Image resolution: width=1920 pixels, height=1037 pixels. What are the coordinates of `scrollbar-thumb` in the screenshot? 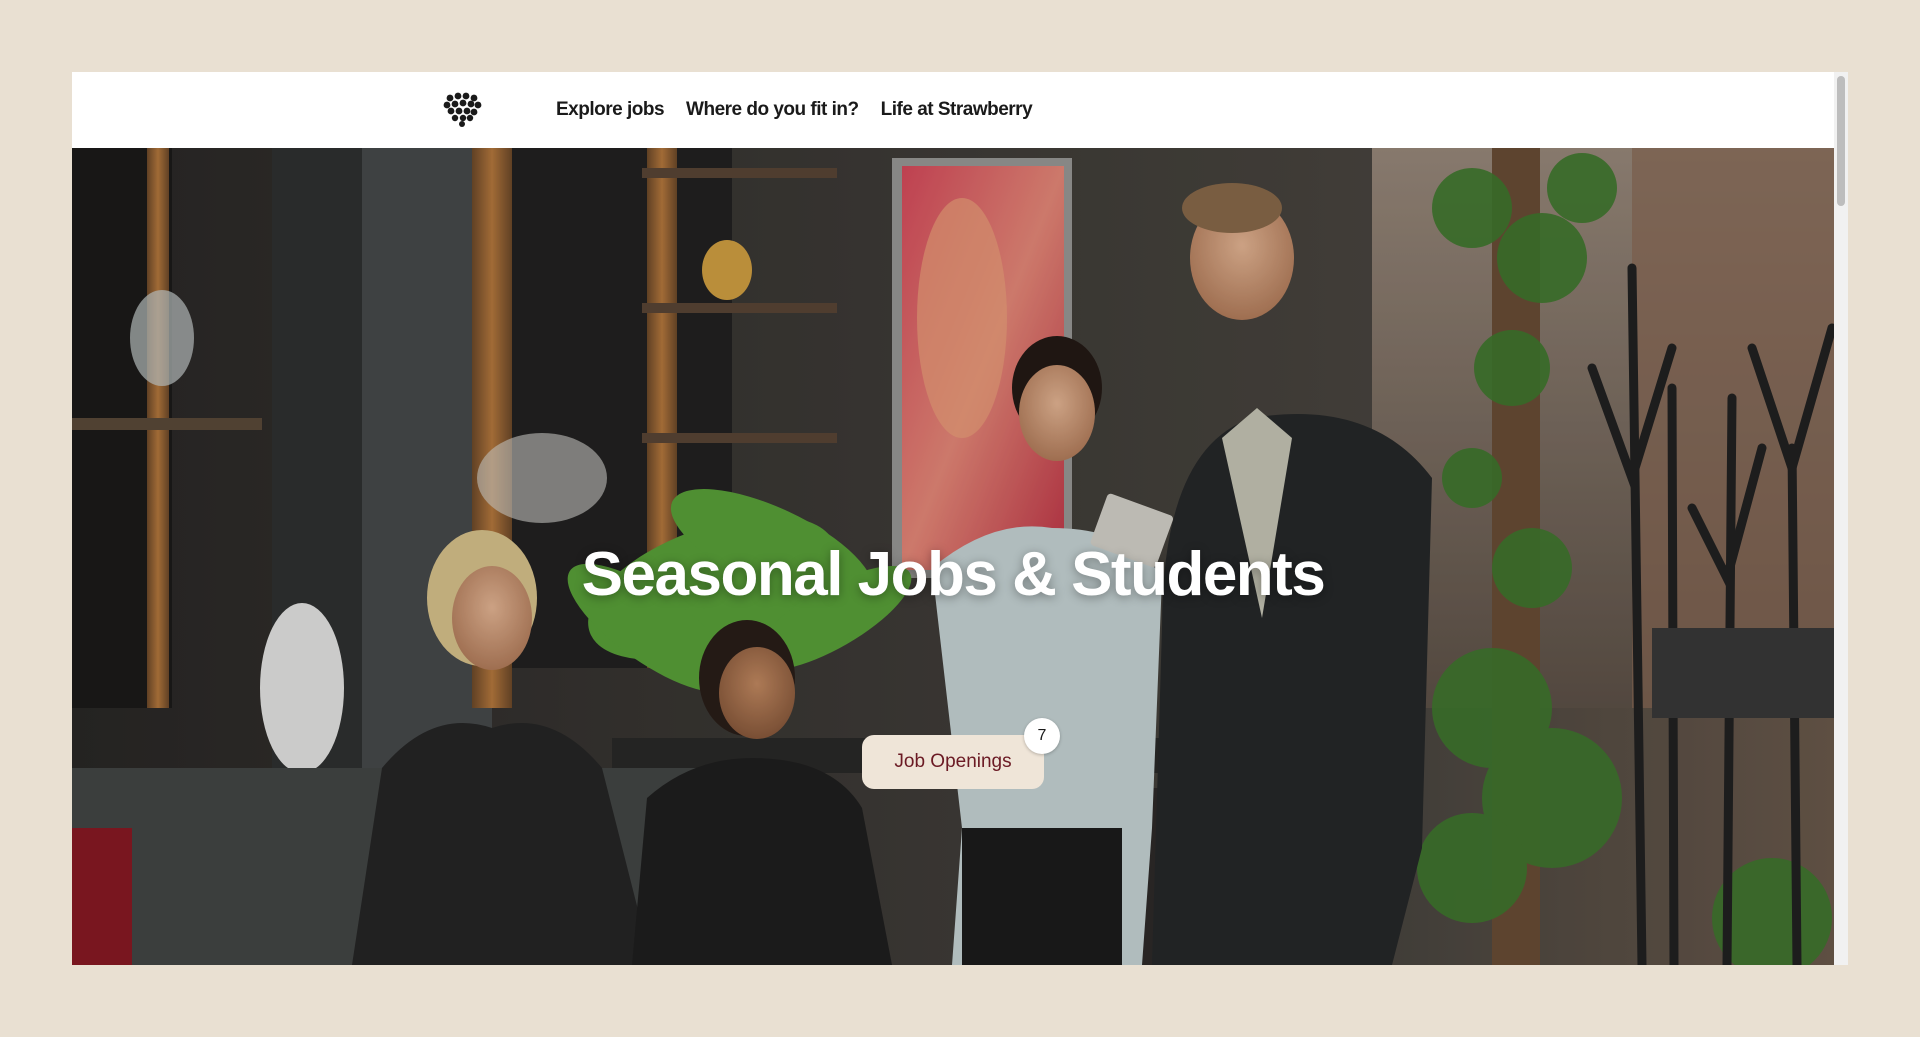 It's located at (1841, 141).